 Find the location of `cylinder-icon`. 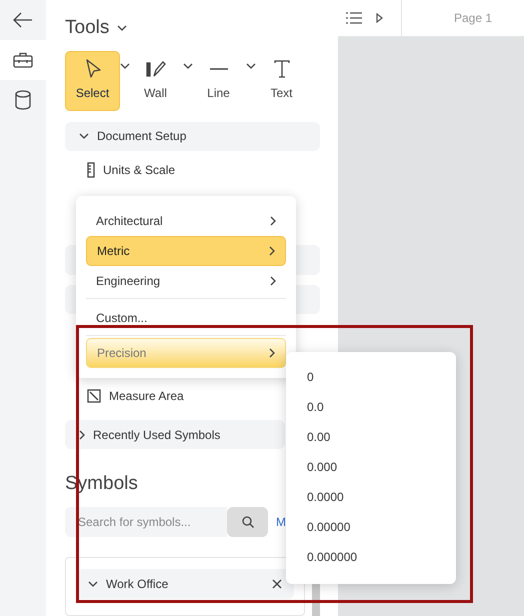

cylinder-icon is located at coordinates (23, 100).